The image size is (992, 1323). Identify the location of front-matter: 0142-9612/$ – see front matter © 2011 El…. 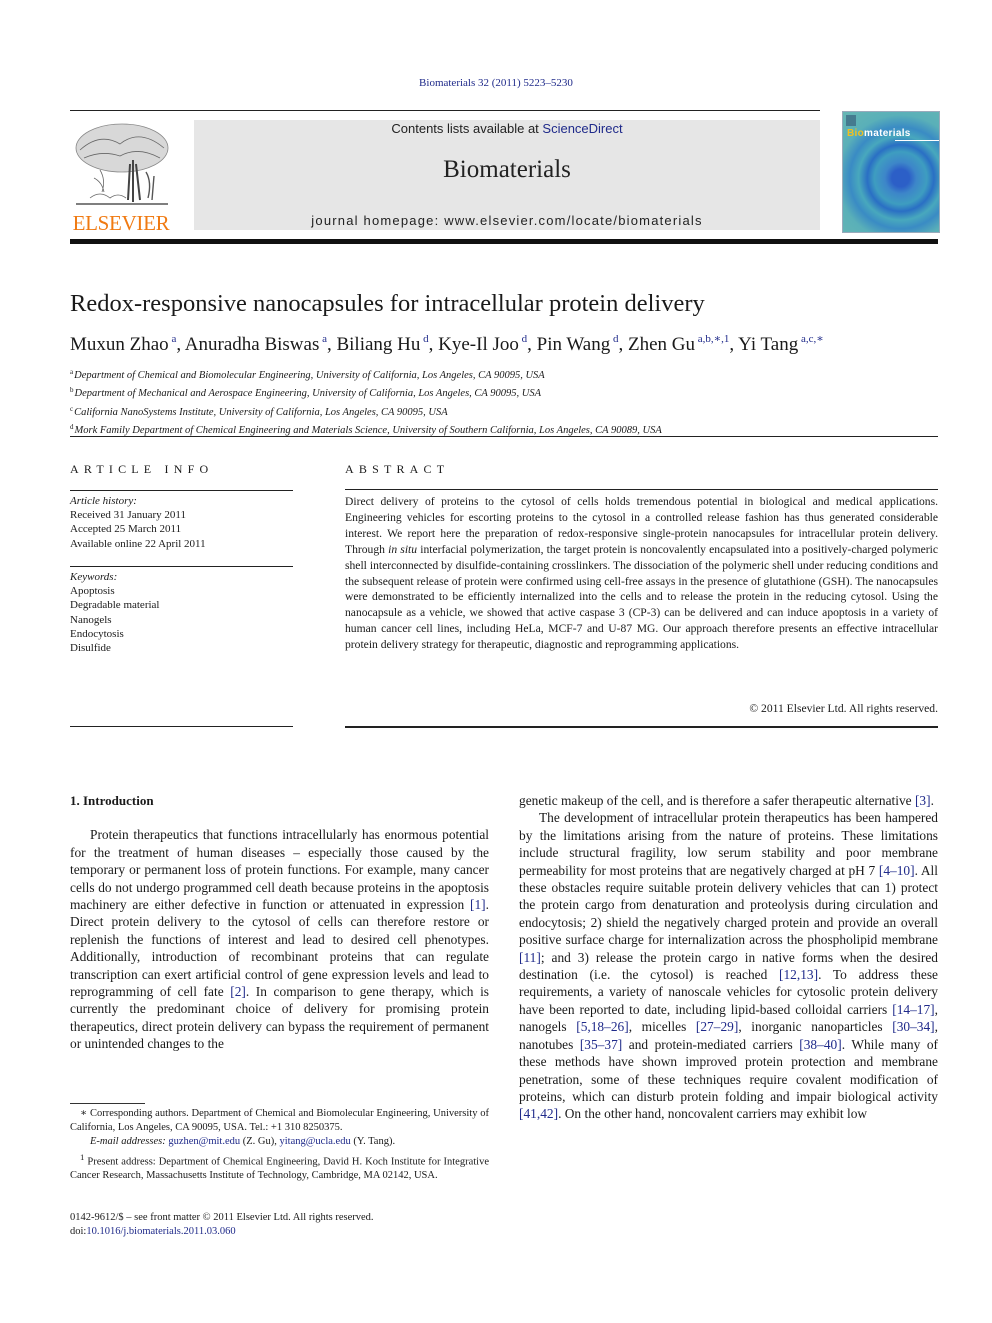
(222, 1225).